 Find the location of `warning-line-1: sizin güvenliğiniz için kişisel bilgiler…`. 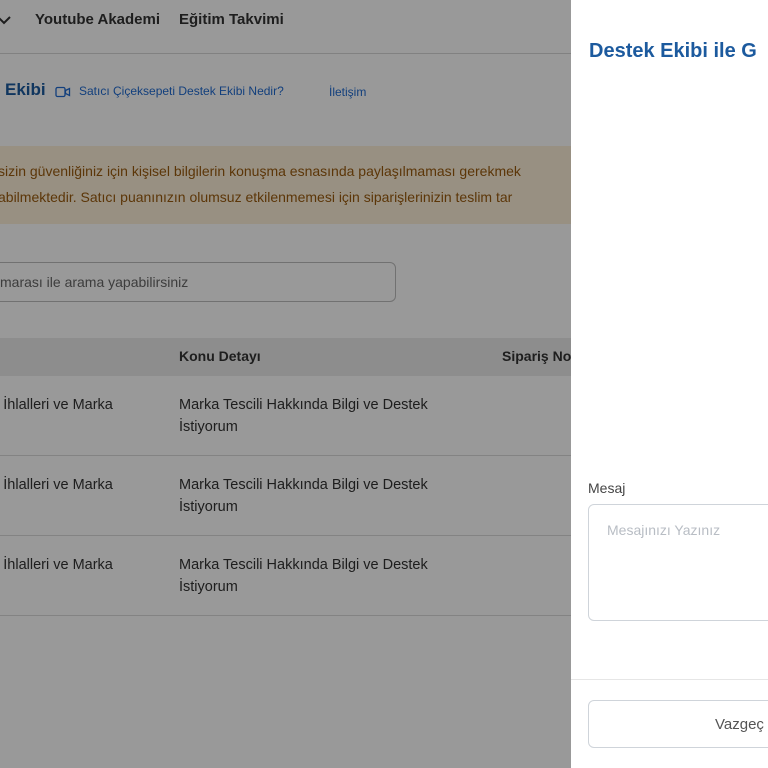

warning-line-1: sizin güvenliğiniz için kişisel bilgiler… is located at coordinates (260, 171).